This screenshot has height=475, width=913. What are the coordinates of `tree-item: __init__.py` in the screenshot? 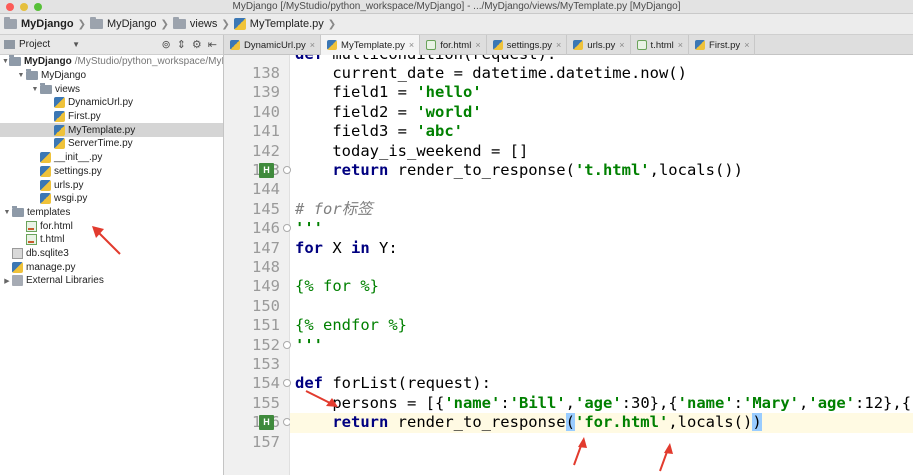 It's located at (111, 158).